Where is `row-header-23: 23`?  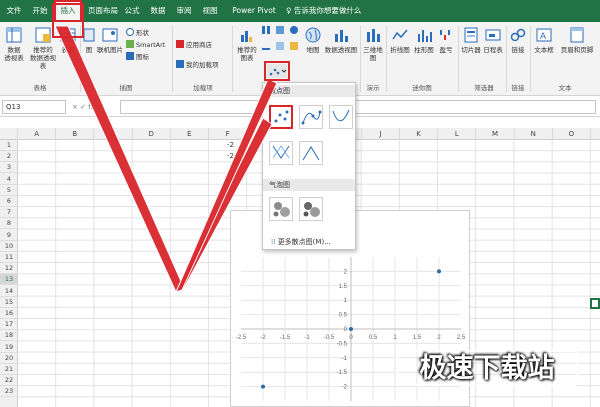 row-header-23: 23 is located at coordinates (9, 392).